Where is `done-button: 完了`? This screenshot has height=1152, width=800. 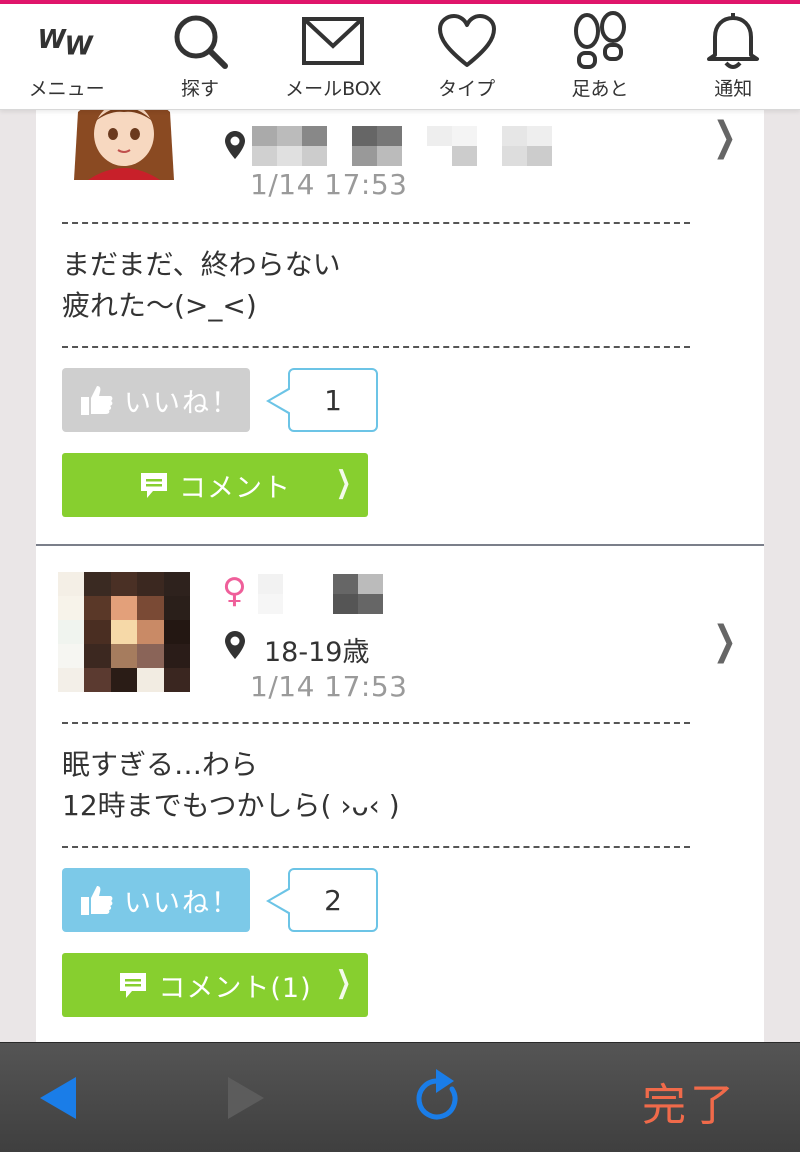 done-button: 完了 is located at coordinates (690, 1101).